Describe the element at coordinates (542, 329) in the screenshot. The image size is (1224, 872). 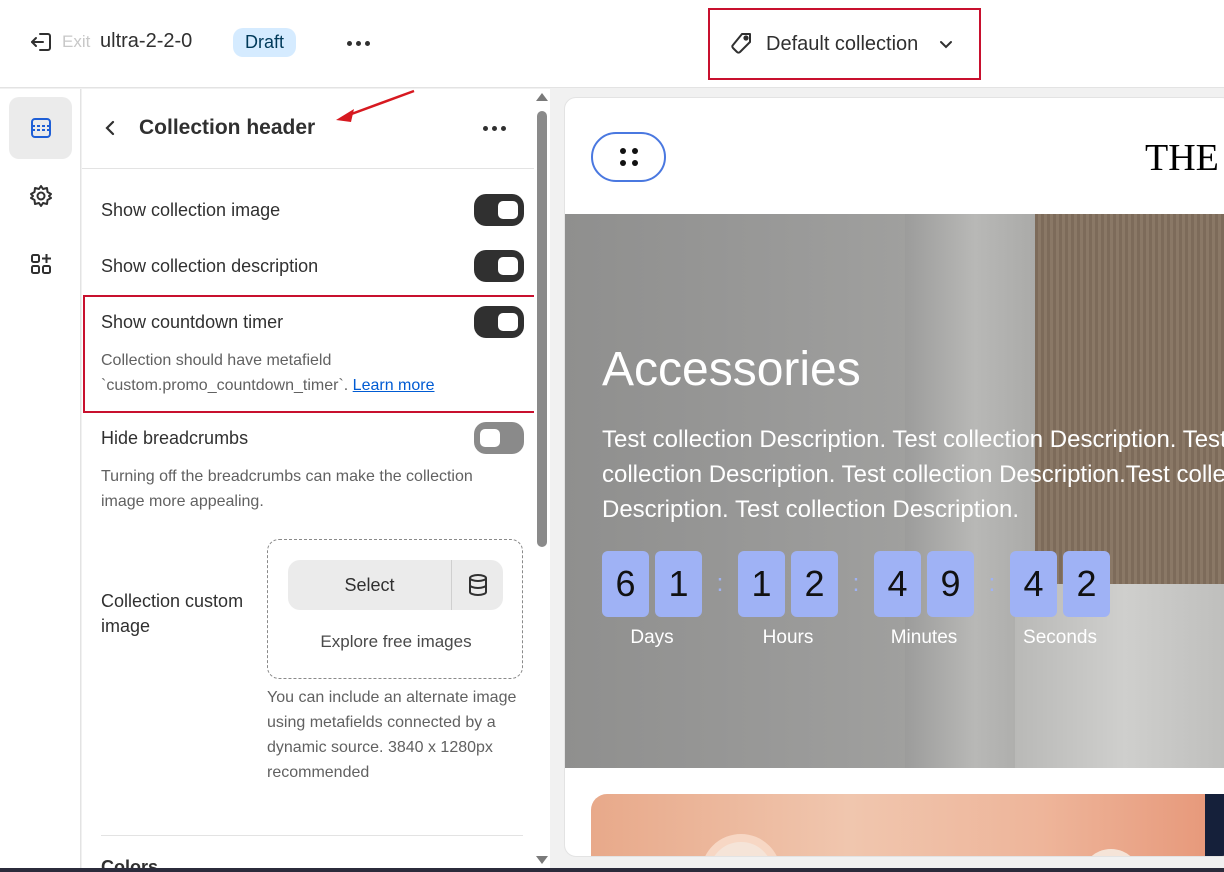
I see `scroll-thumb` at that location.